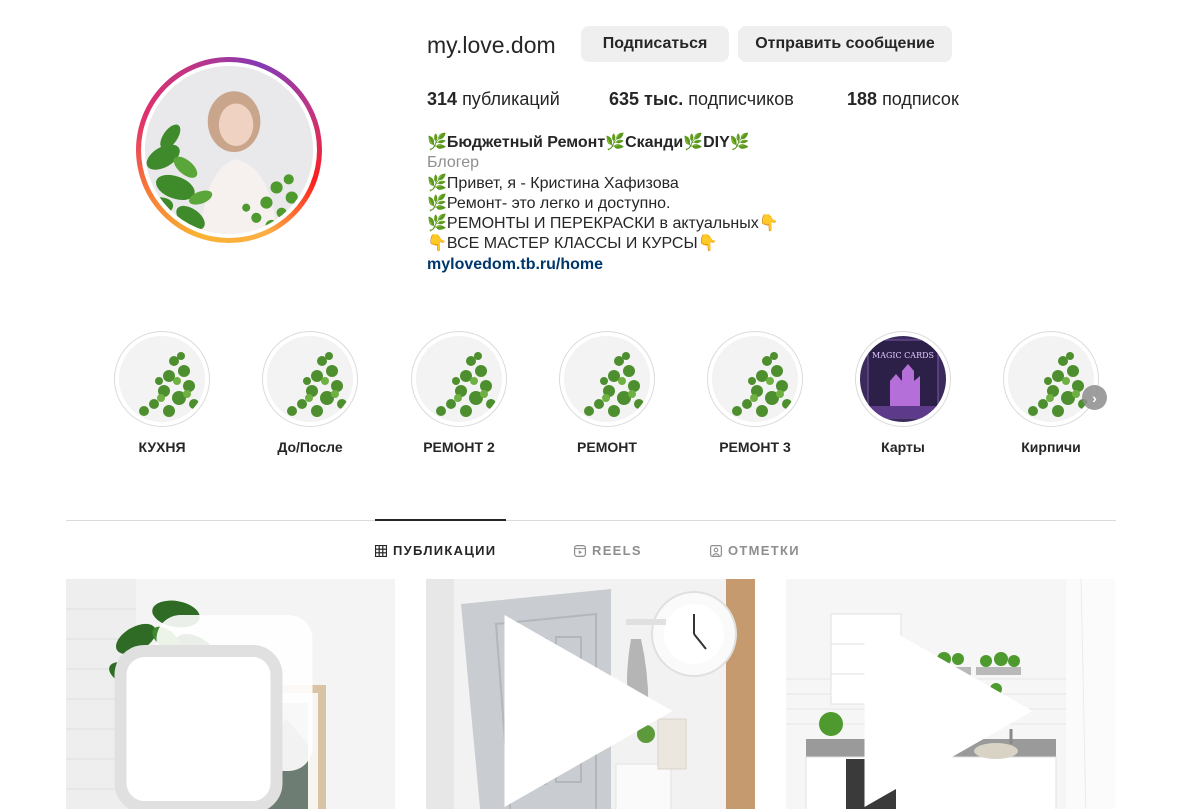  What do you see at coordinates (511, 99) in the screenshot?
I see `posts-label: публикаций` at bounding box center [511, 99].